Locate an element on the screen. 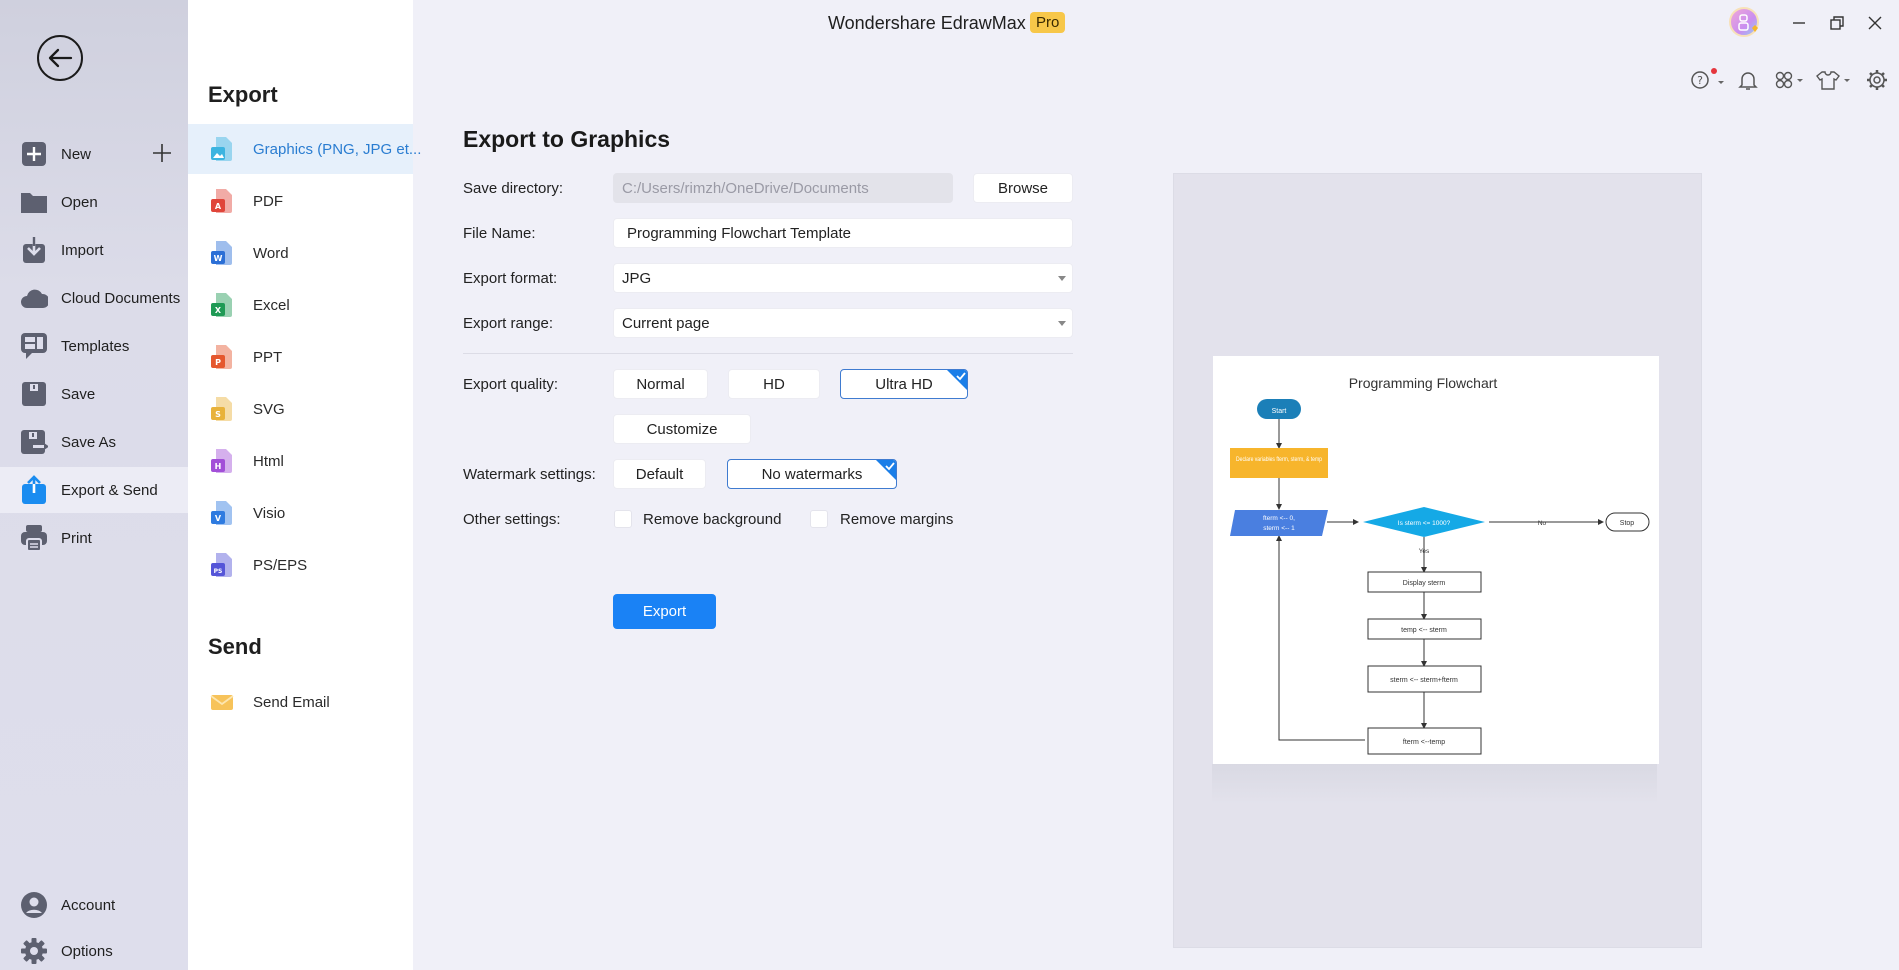 The width and height of the screenshot is (1899, 970). back-button is located at coordinates (60, 58).